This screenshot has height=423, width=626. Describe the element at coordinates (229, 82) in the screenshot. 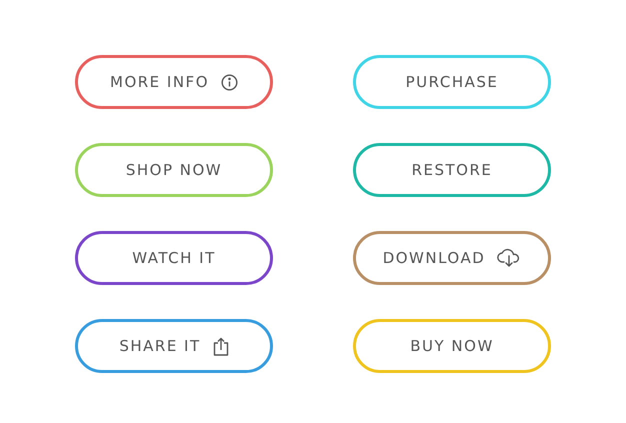

I see `info-icon` at that location.